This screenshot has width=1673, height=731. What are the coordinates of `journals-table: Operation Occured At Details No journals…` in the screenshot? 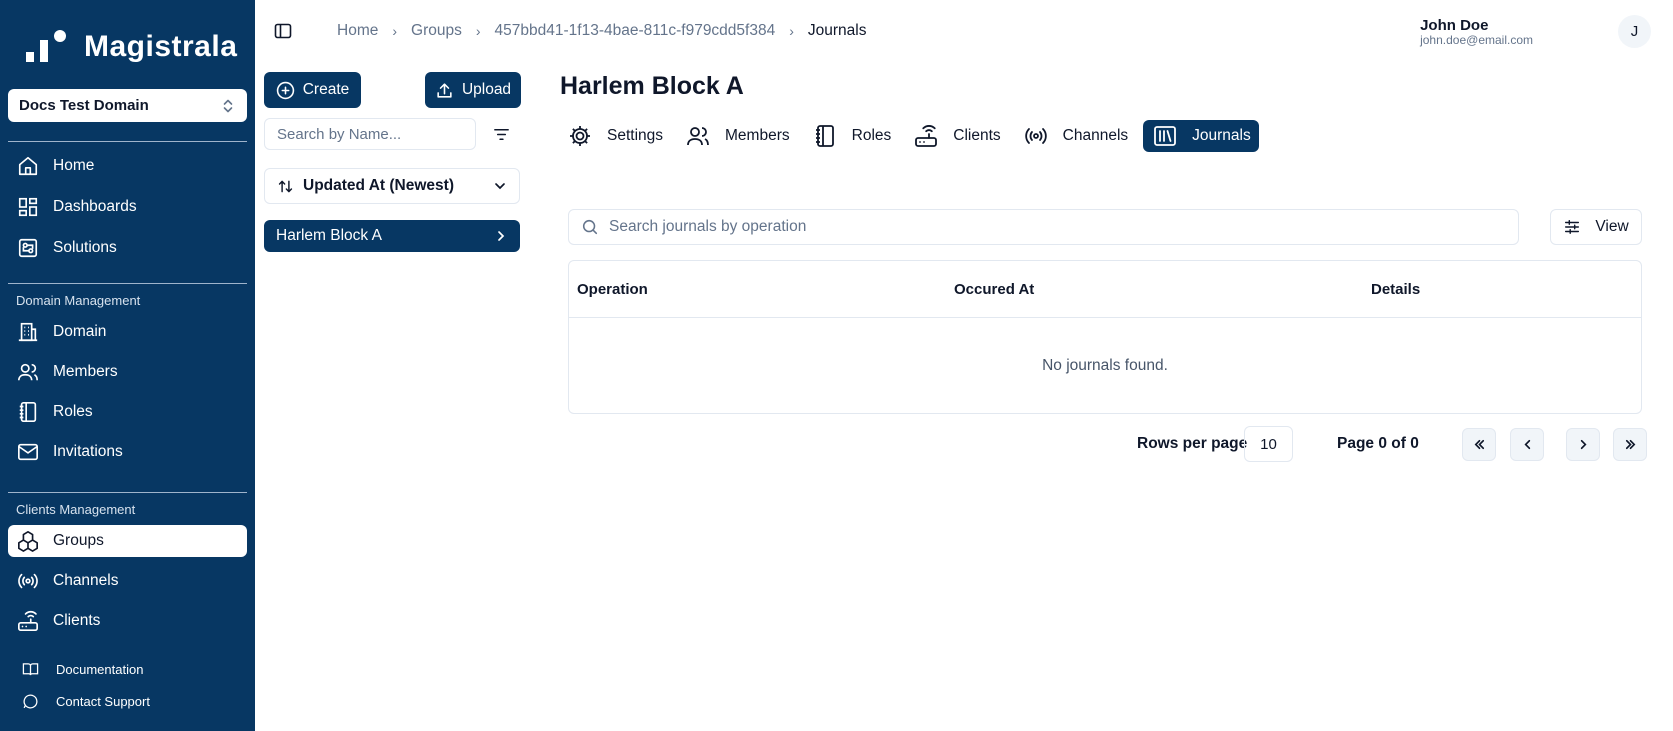 It's located at (1105, 337).